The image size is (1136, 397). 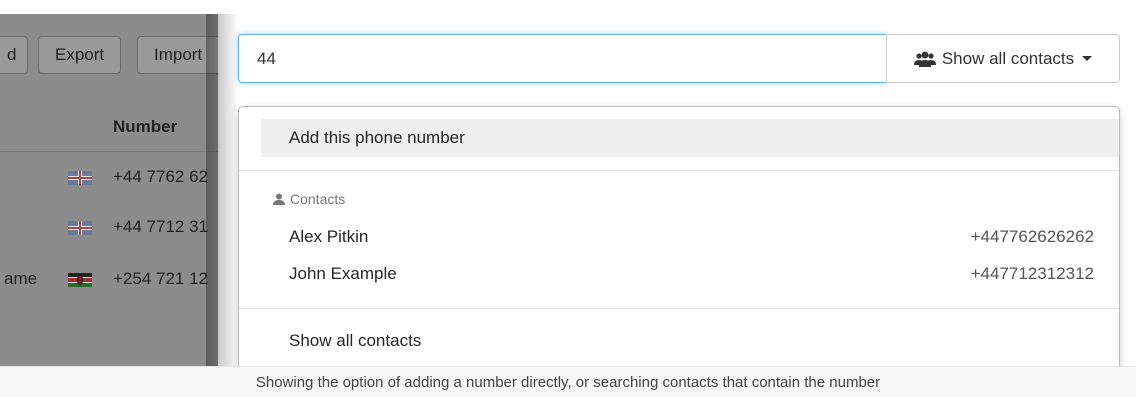 I want to click on phone-search-input, so click(x=562, y=58).